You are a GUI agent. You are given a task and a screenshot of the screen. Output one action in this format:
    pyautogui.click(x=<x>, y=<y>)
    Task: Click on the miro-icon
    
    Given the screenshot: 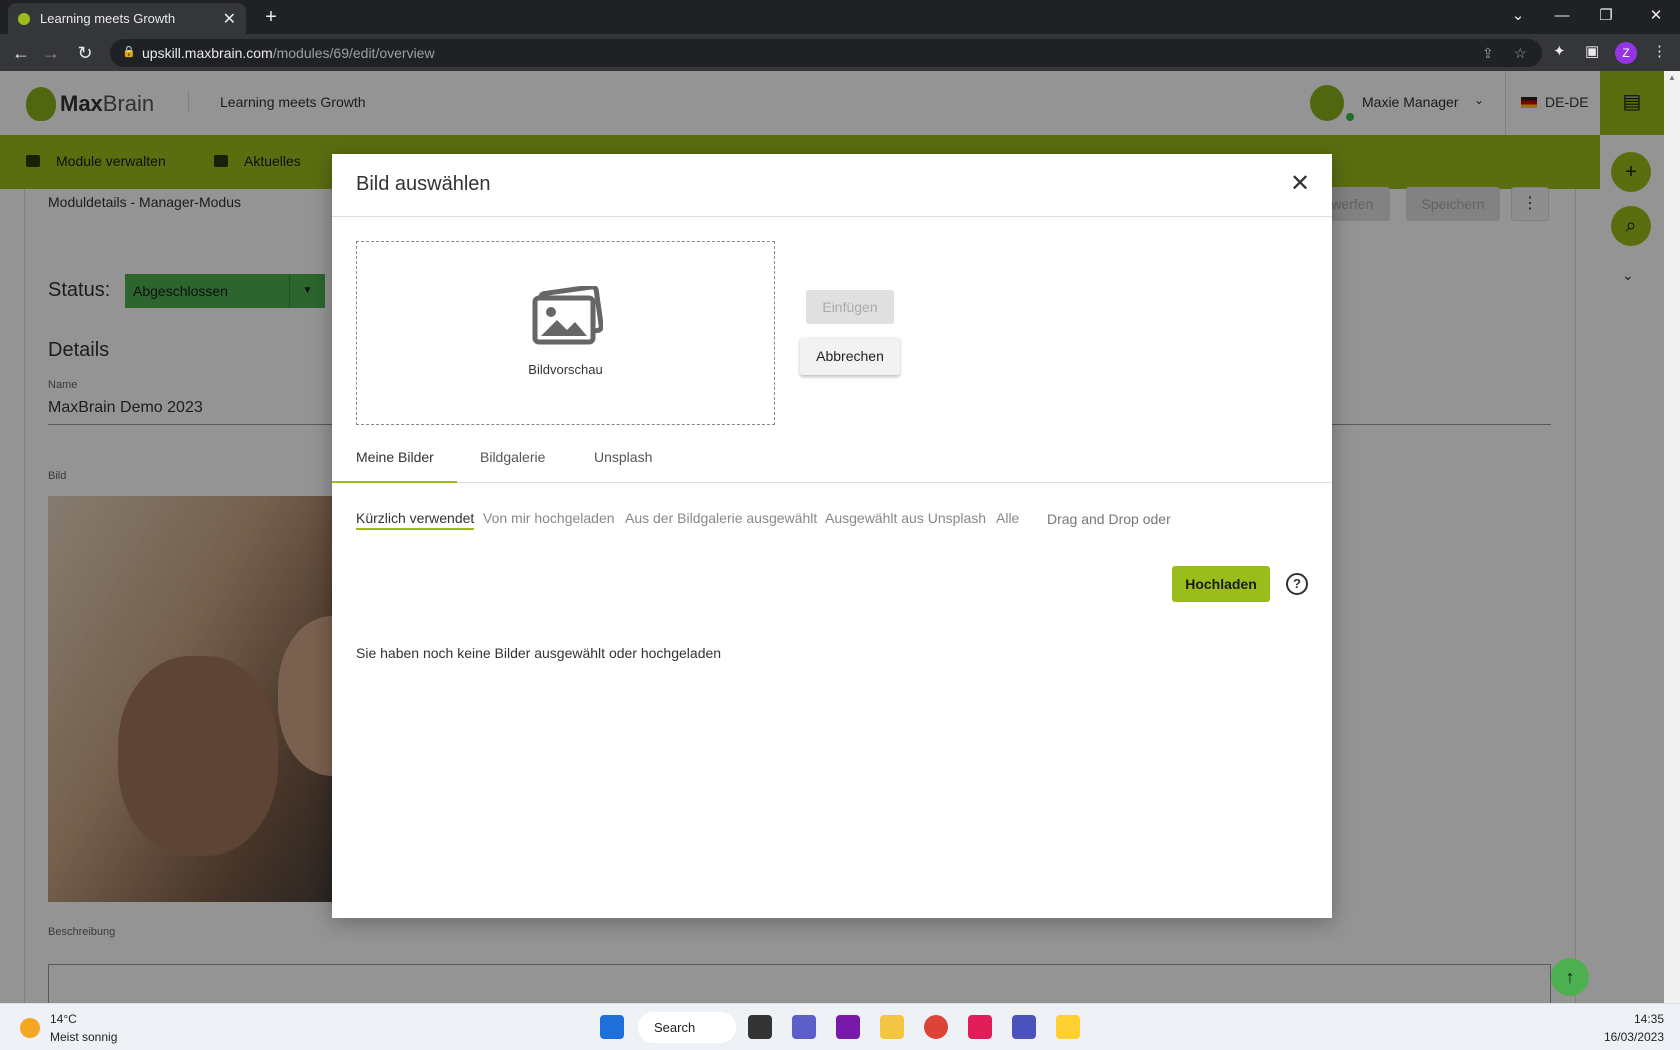 What is the action you would take?
    pyautogui.click(x=1068, y=1027)
    